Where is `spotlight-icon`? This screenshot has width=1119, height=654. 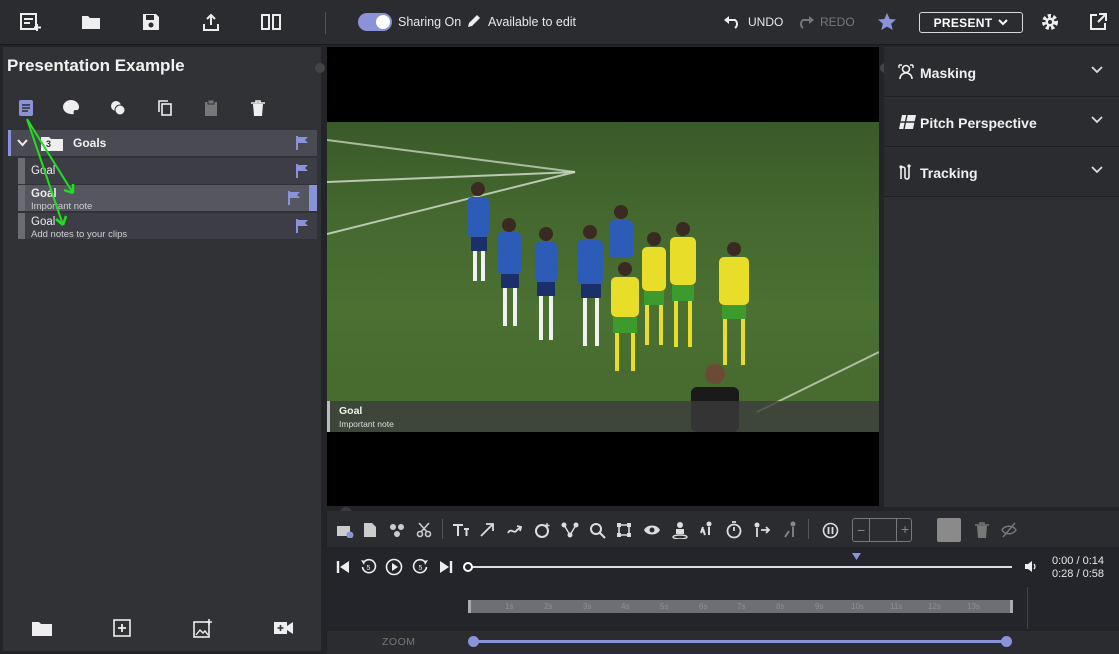
spotlight-icon is located at coordinates (680, 530).